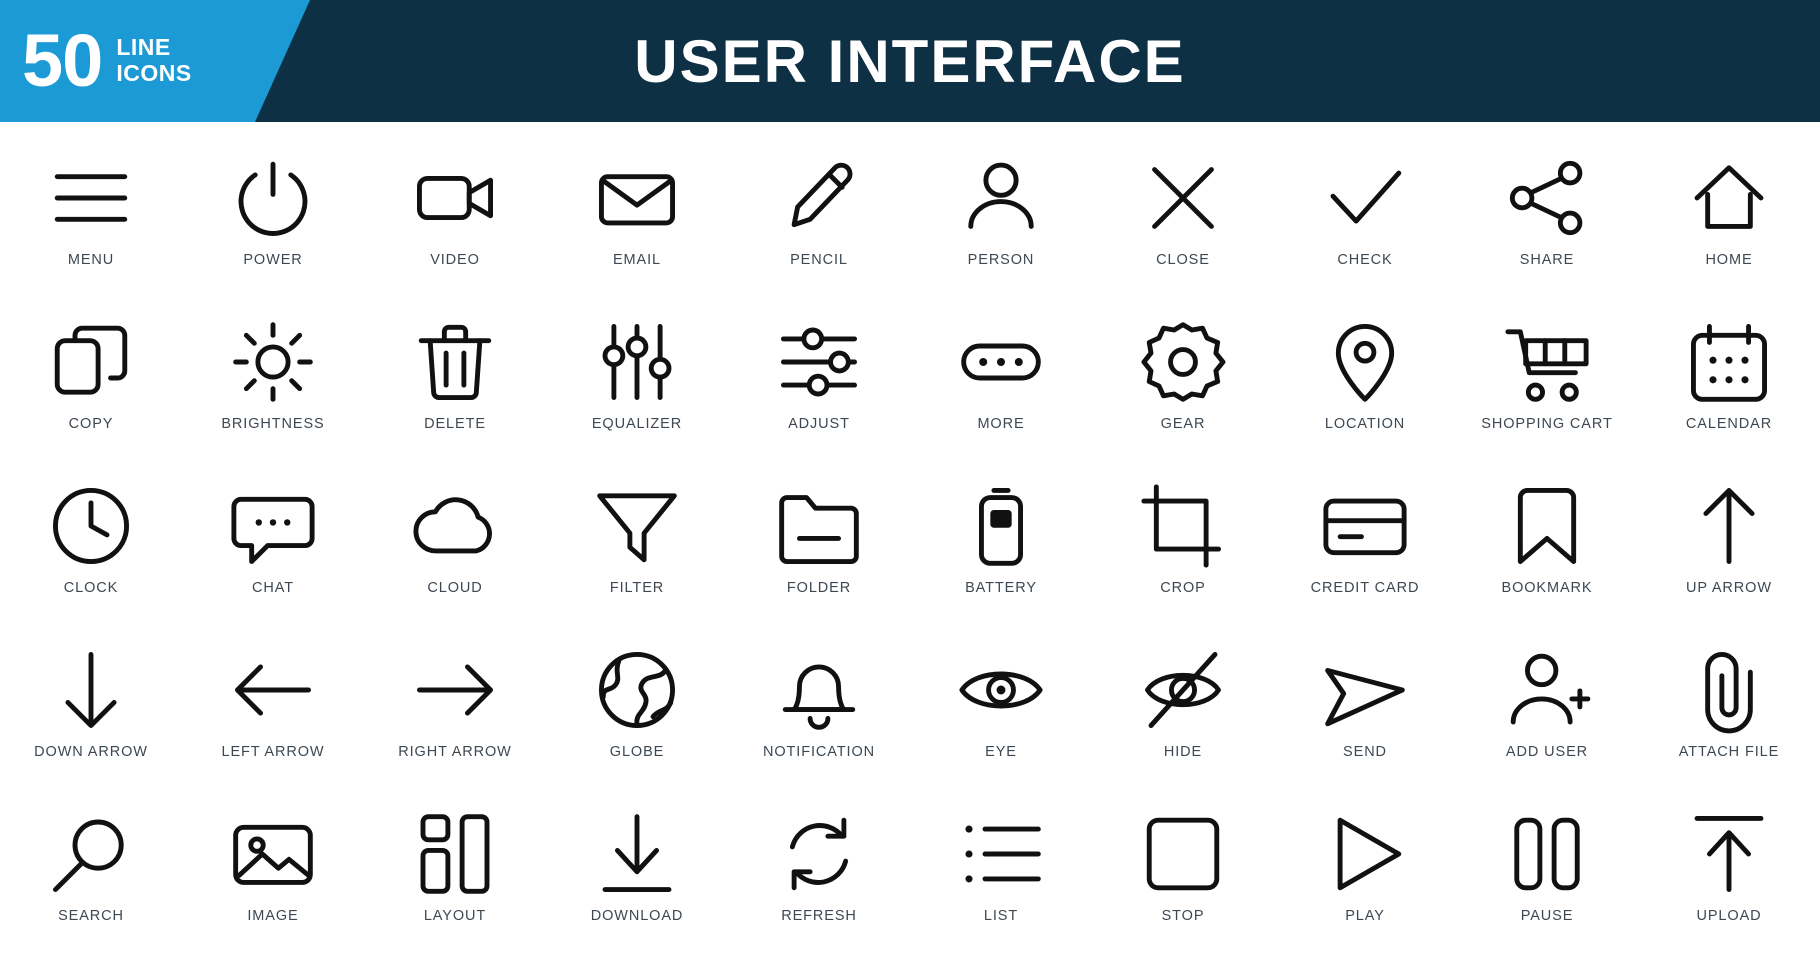  What do you see at coordinates (819, 752) in the screenshot?
I see `icon-label: NOTIFICATION` at bounding box center [819, 752].